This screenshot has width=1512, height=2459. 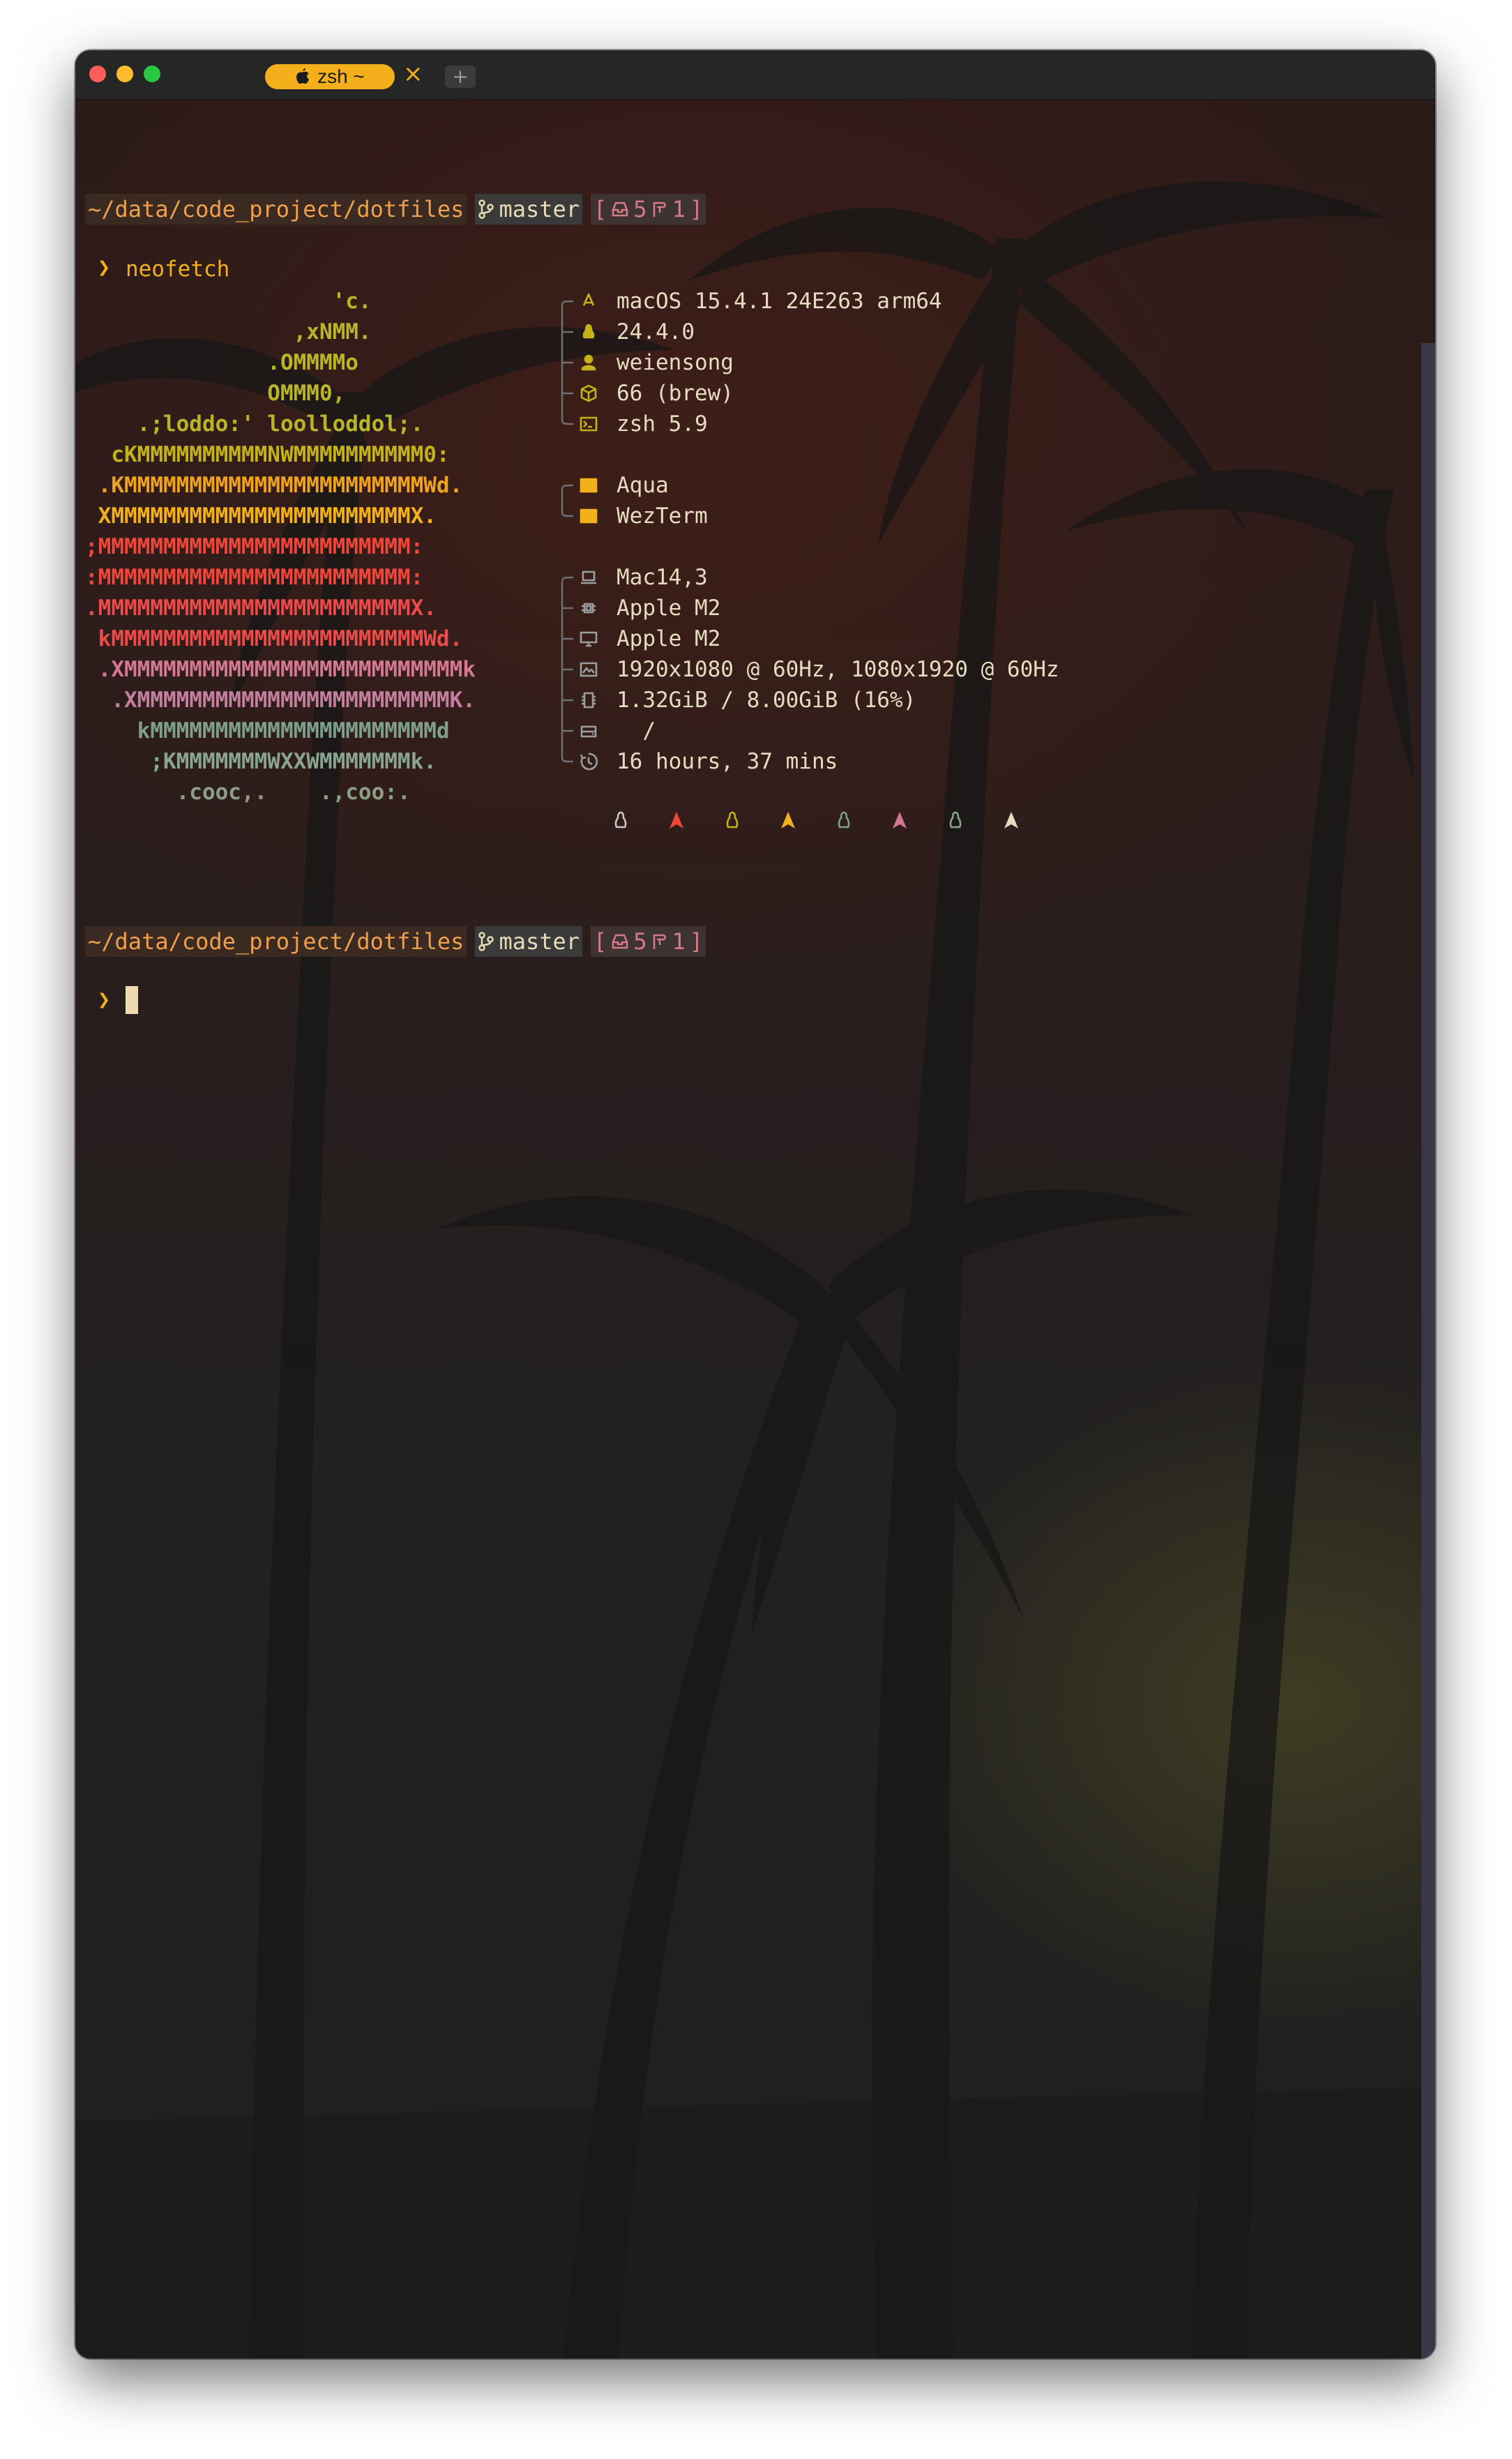 I want to click on git-status-segment-2: [ 5 1 ], so click(x=649, y=941).